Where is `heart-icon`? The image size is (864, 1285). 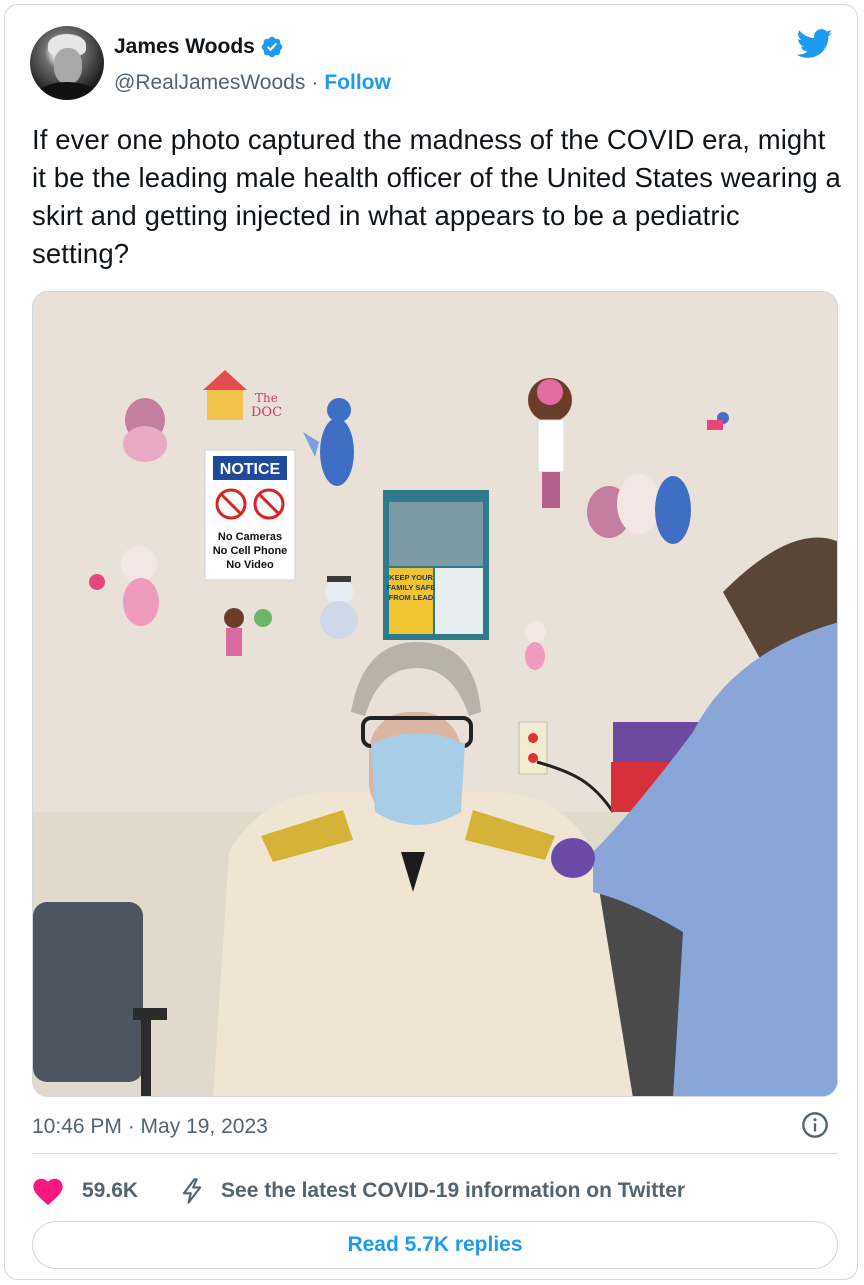
heart-icon is located at coordinates (48, 1191).